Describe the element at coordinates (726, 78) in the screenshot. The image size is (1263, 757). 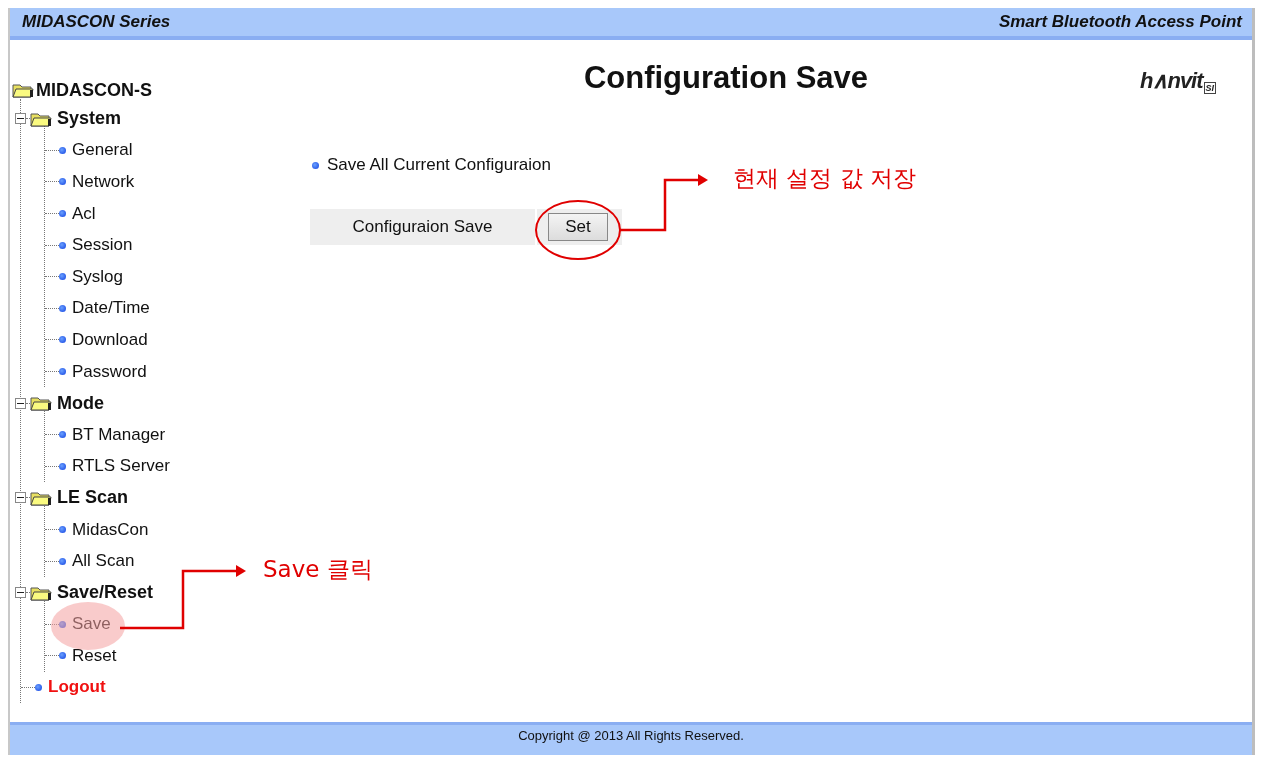
I see `page-title: Configuration Save` at that location.